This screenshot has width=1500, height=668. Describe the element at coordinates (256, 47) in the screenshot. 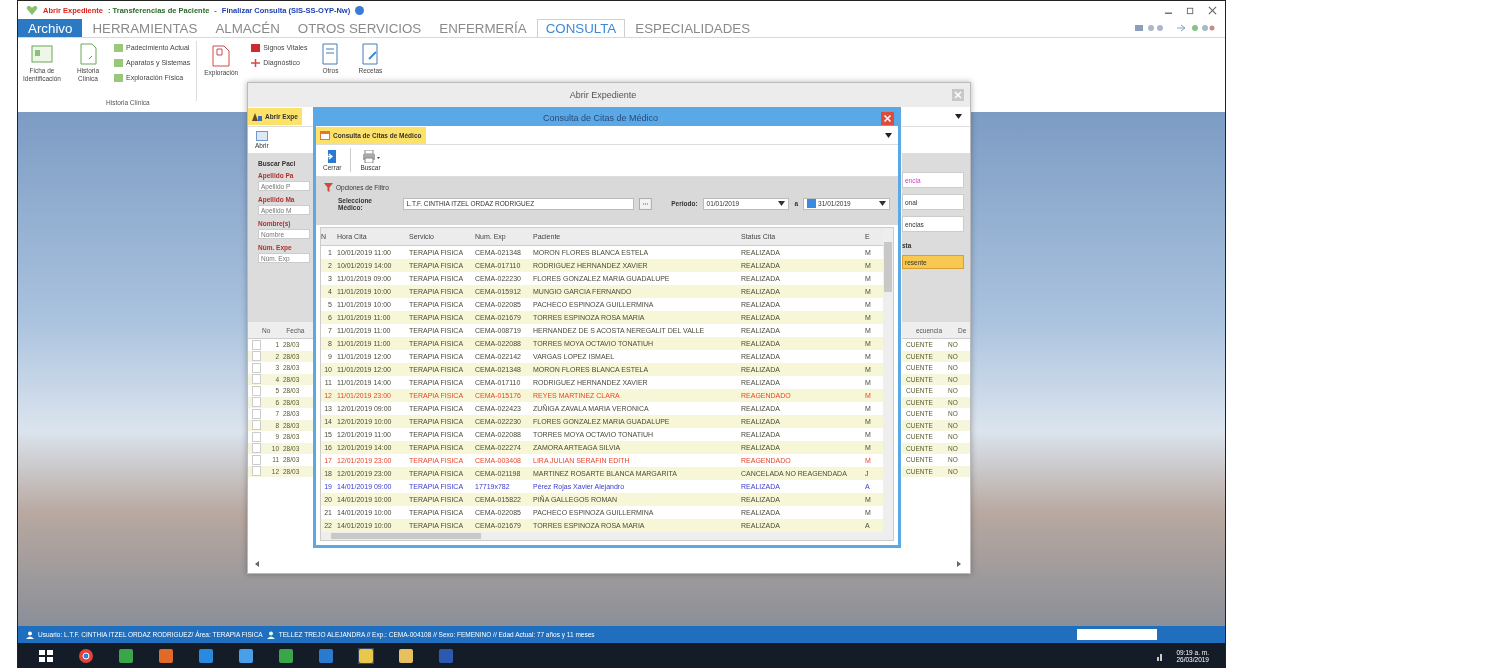

I see `square-icon` at that location.